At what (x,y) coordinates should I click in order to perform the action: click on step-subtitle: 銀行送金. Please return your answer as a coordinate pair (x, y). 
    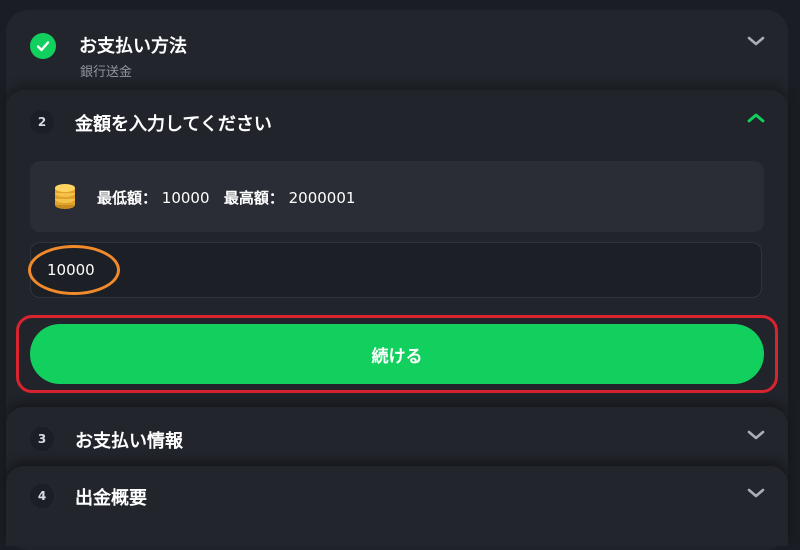
    Looking at the image, I should click on (106, 72).